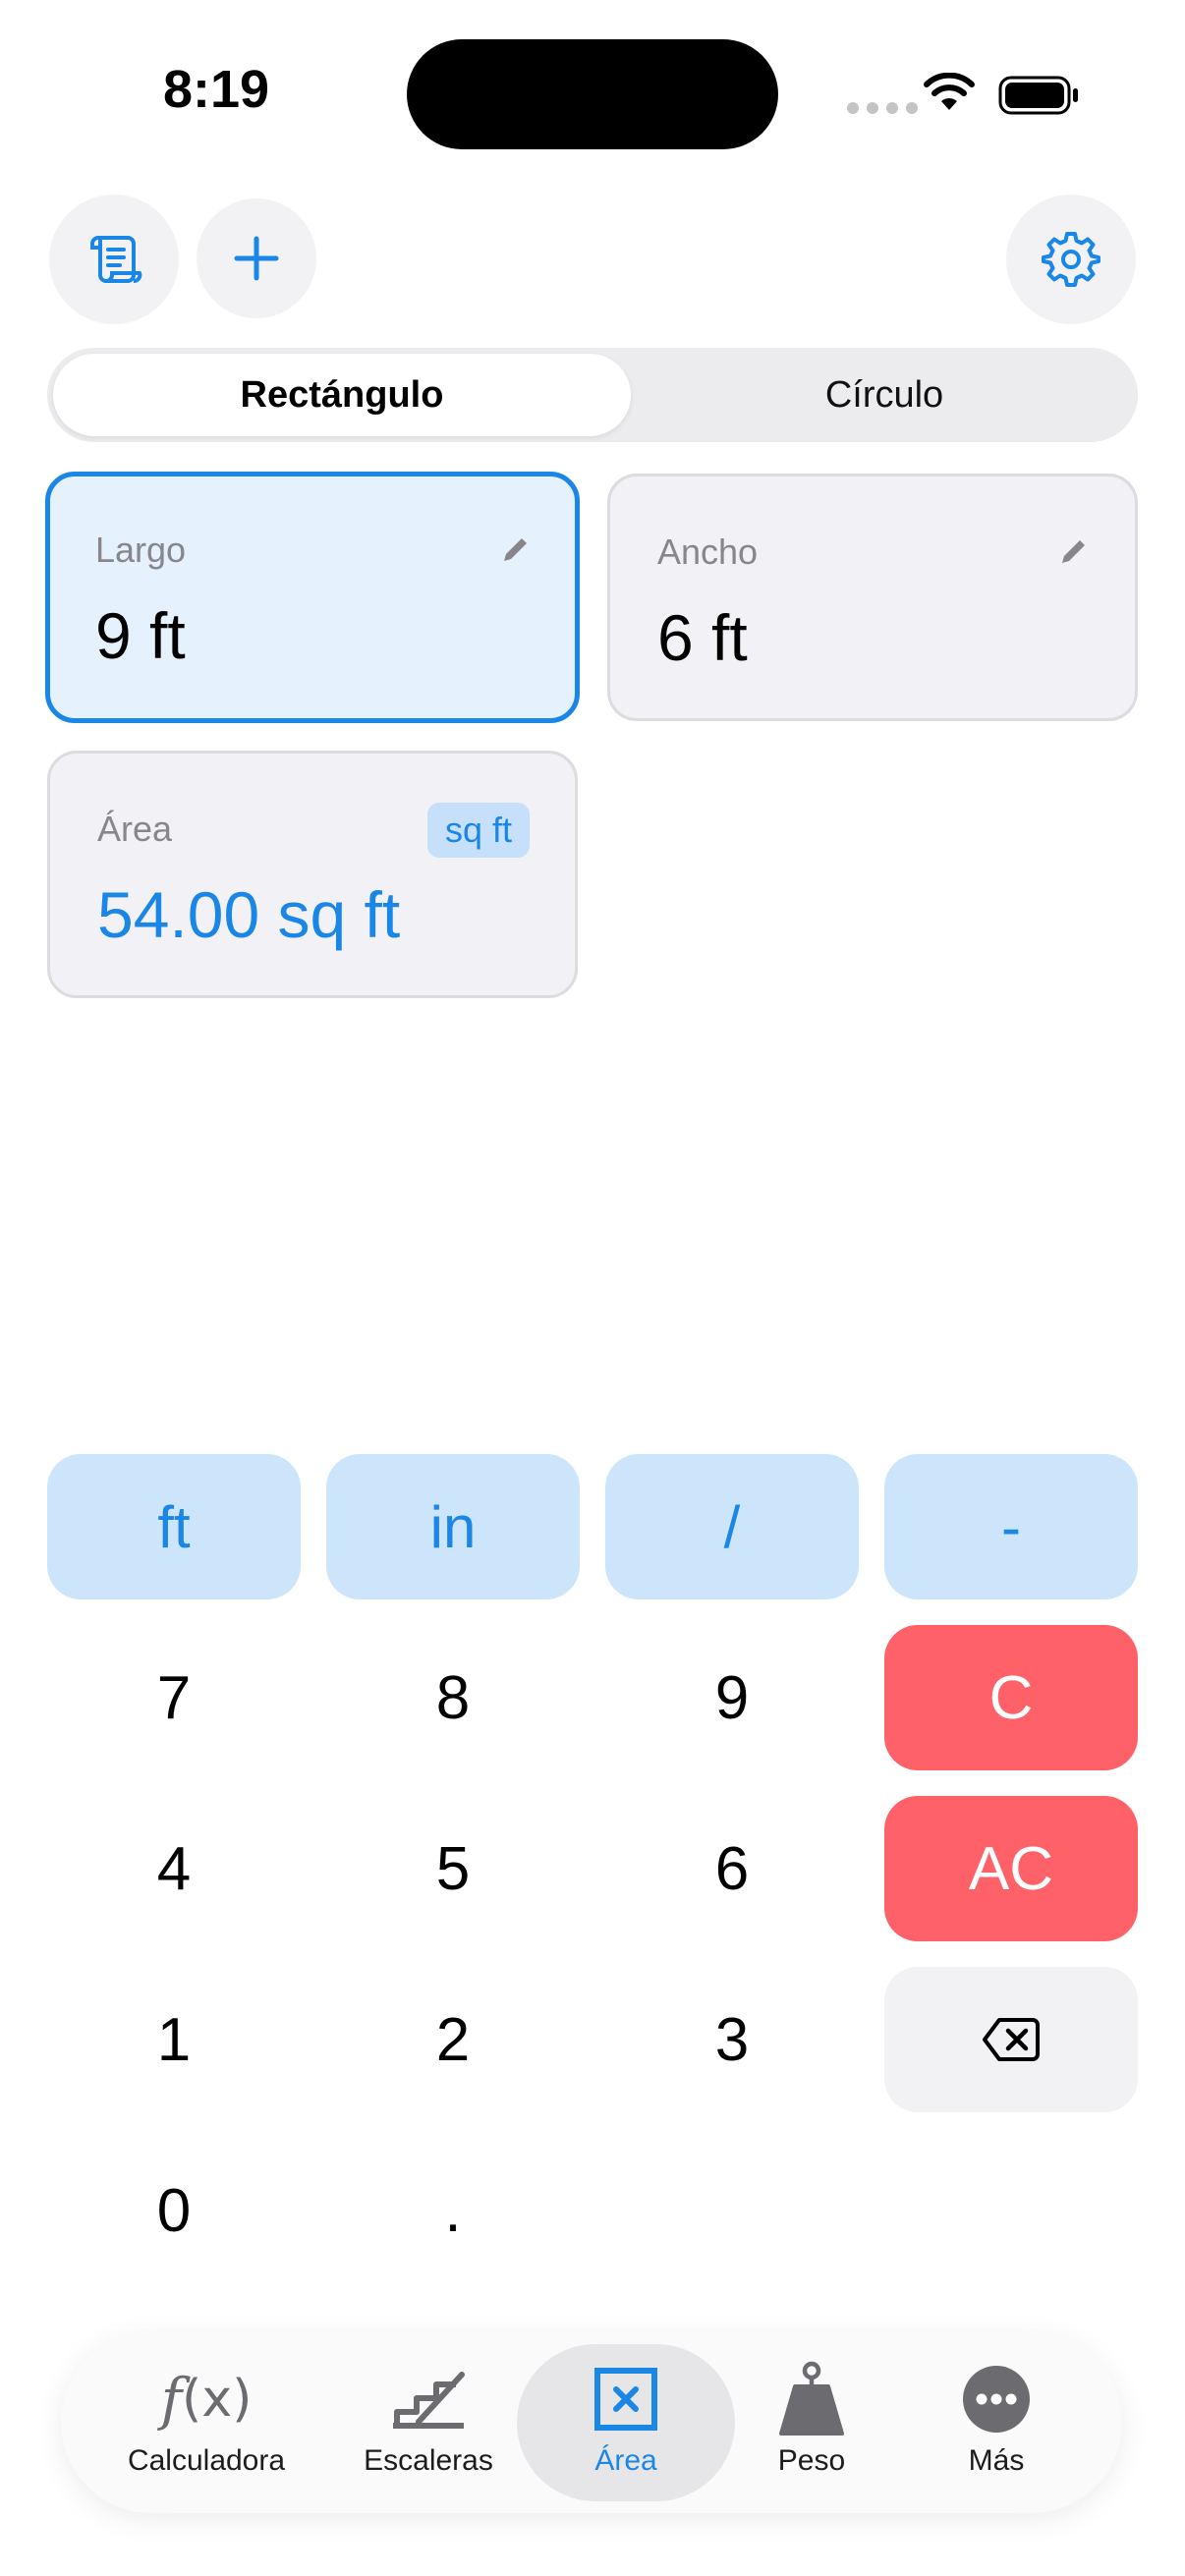 The image size is (1185, 2576). I want to click on largo-field: Largo 9 ft, so click(313, 597).